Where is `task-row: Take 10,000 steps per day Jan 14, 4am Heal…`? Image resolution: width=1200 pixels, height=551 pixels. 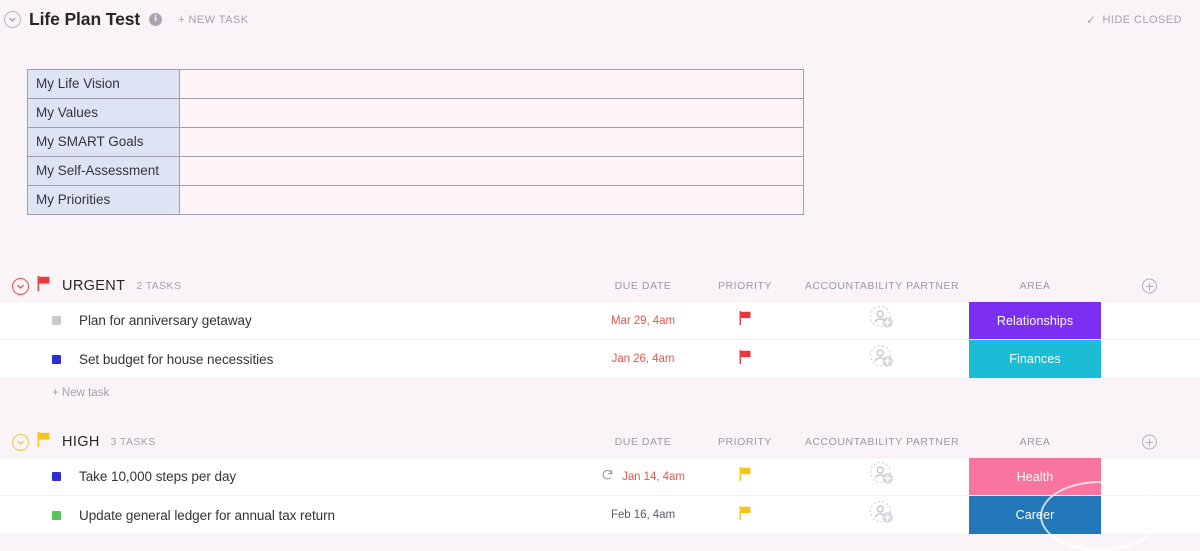
task-row: Take 10,000 steps per day Jan 14, 4am Heal… is located at coordinates (600, 476).